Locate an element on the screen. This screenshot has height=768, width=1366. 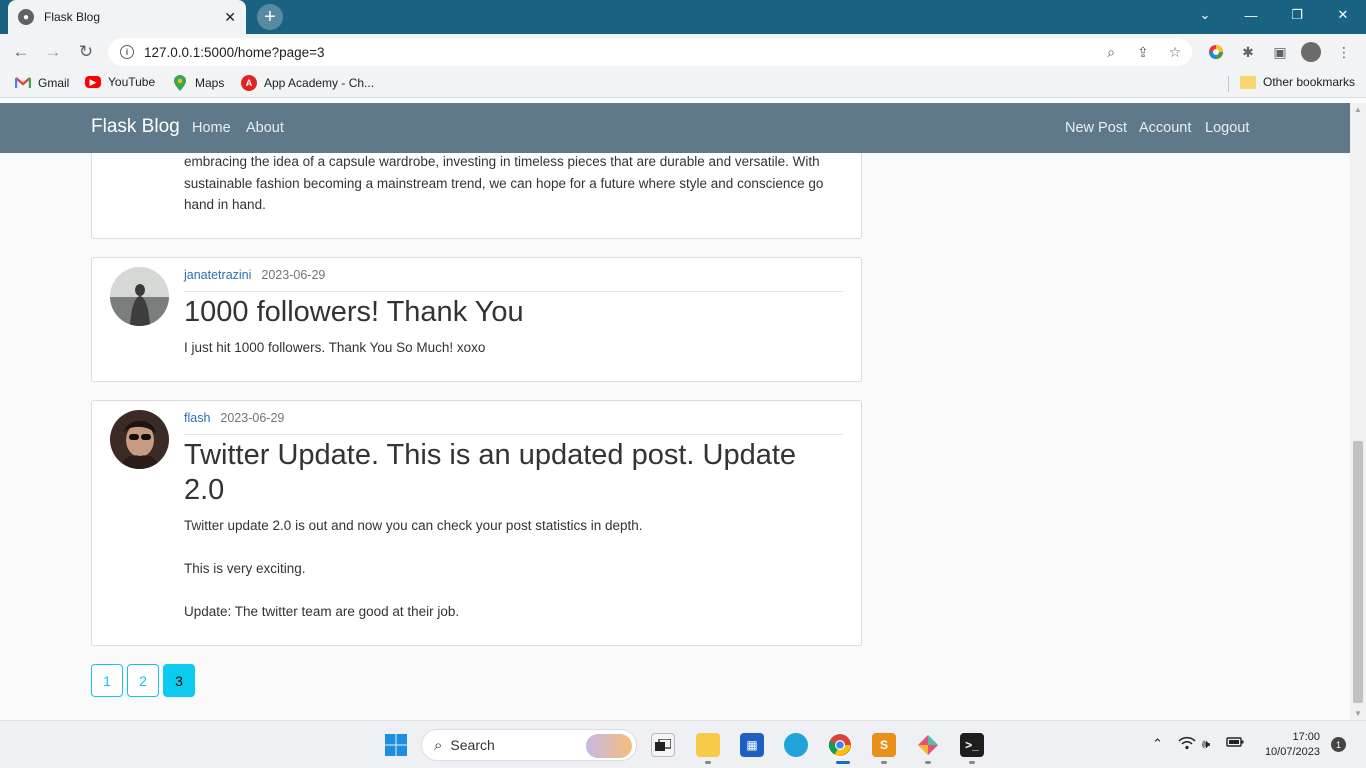
nav-new-post: New Post is located at coordinates (1096, 128).